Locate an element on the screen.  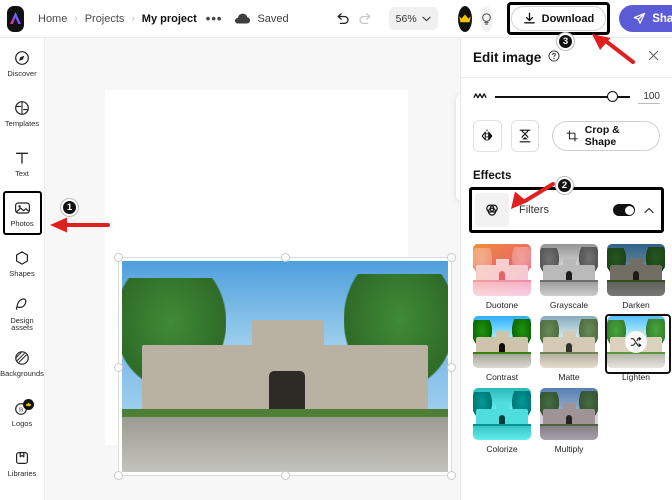
share-button: Share is located at coordinates (645, 18).